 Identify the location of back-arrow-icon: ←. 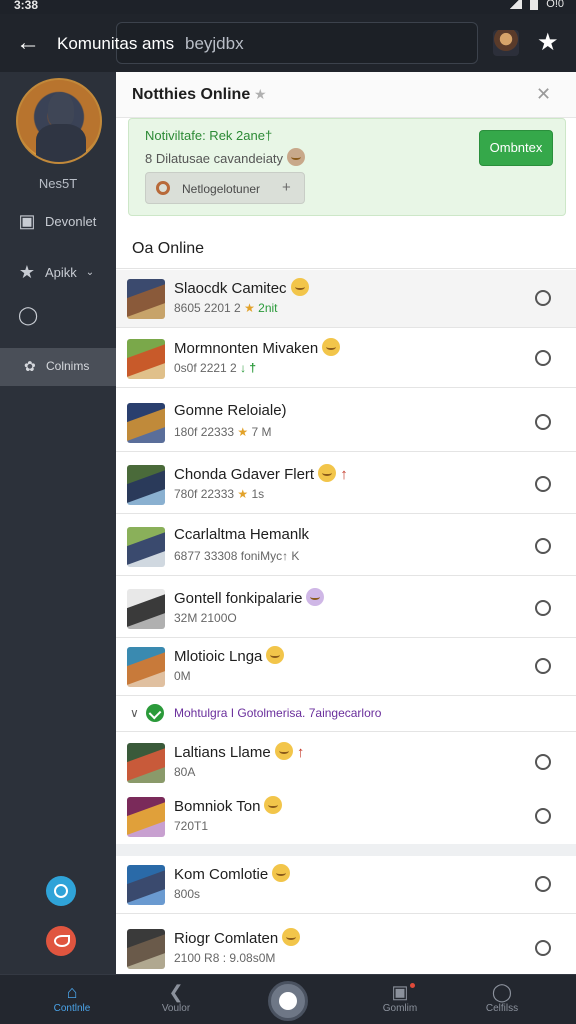
(29, 43).